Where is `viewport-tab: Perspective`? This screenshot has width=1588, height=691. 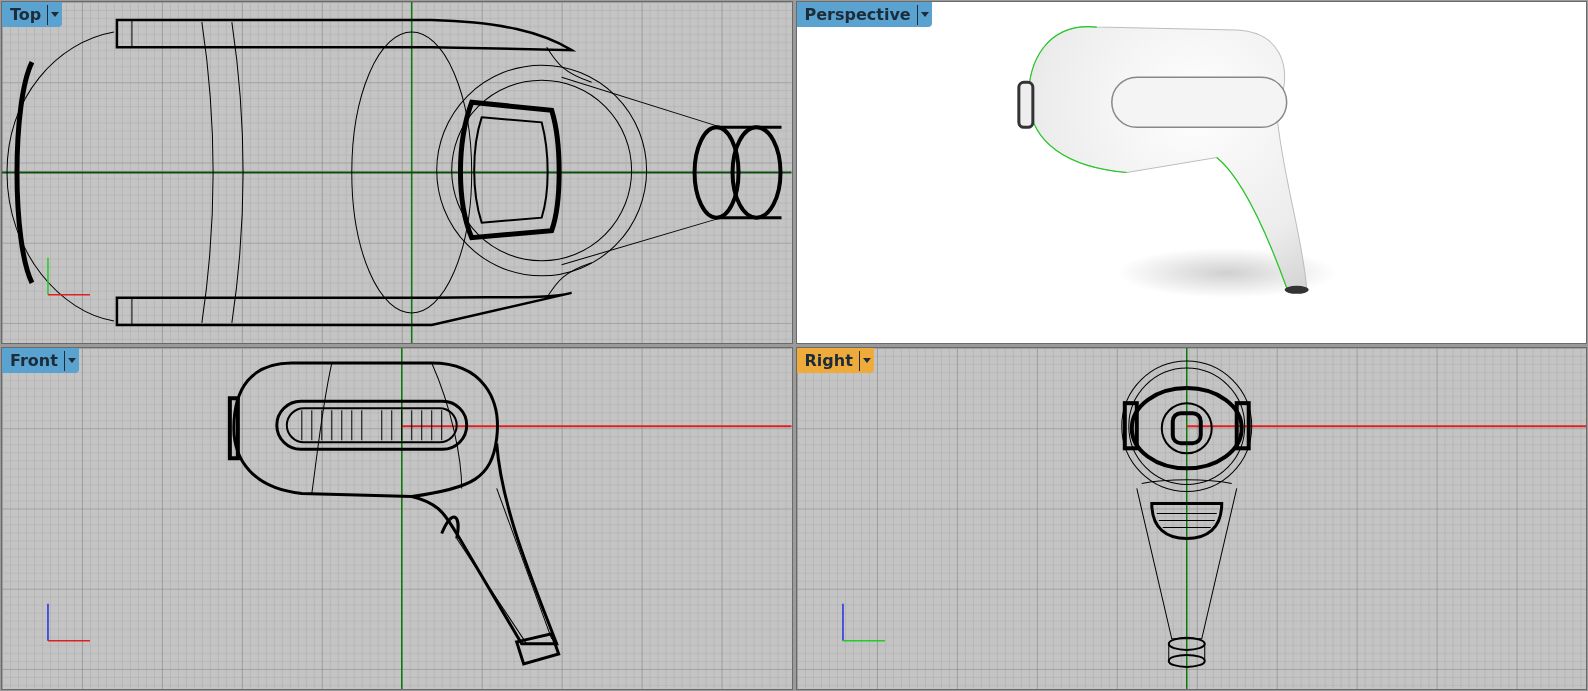 viewport-tab: Perspective is located at coordinates (864, 14).